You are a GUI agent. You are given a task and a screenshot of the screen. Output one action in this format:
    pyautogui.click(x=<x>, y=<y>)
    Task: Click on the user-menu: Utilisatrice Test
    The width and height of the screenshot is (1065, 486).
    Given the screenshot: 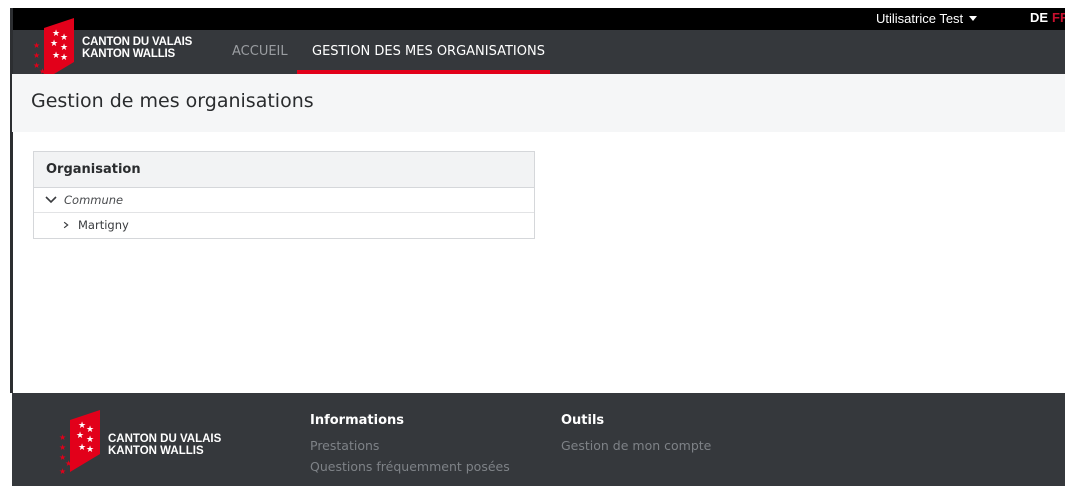 What is the action you would take?
    pyautogui.click(x=927, y=18)
    